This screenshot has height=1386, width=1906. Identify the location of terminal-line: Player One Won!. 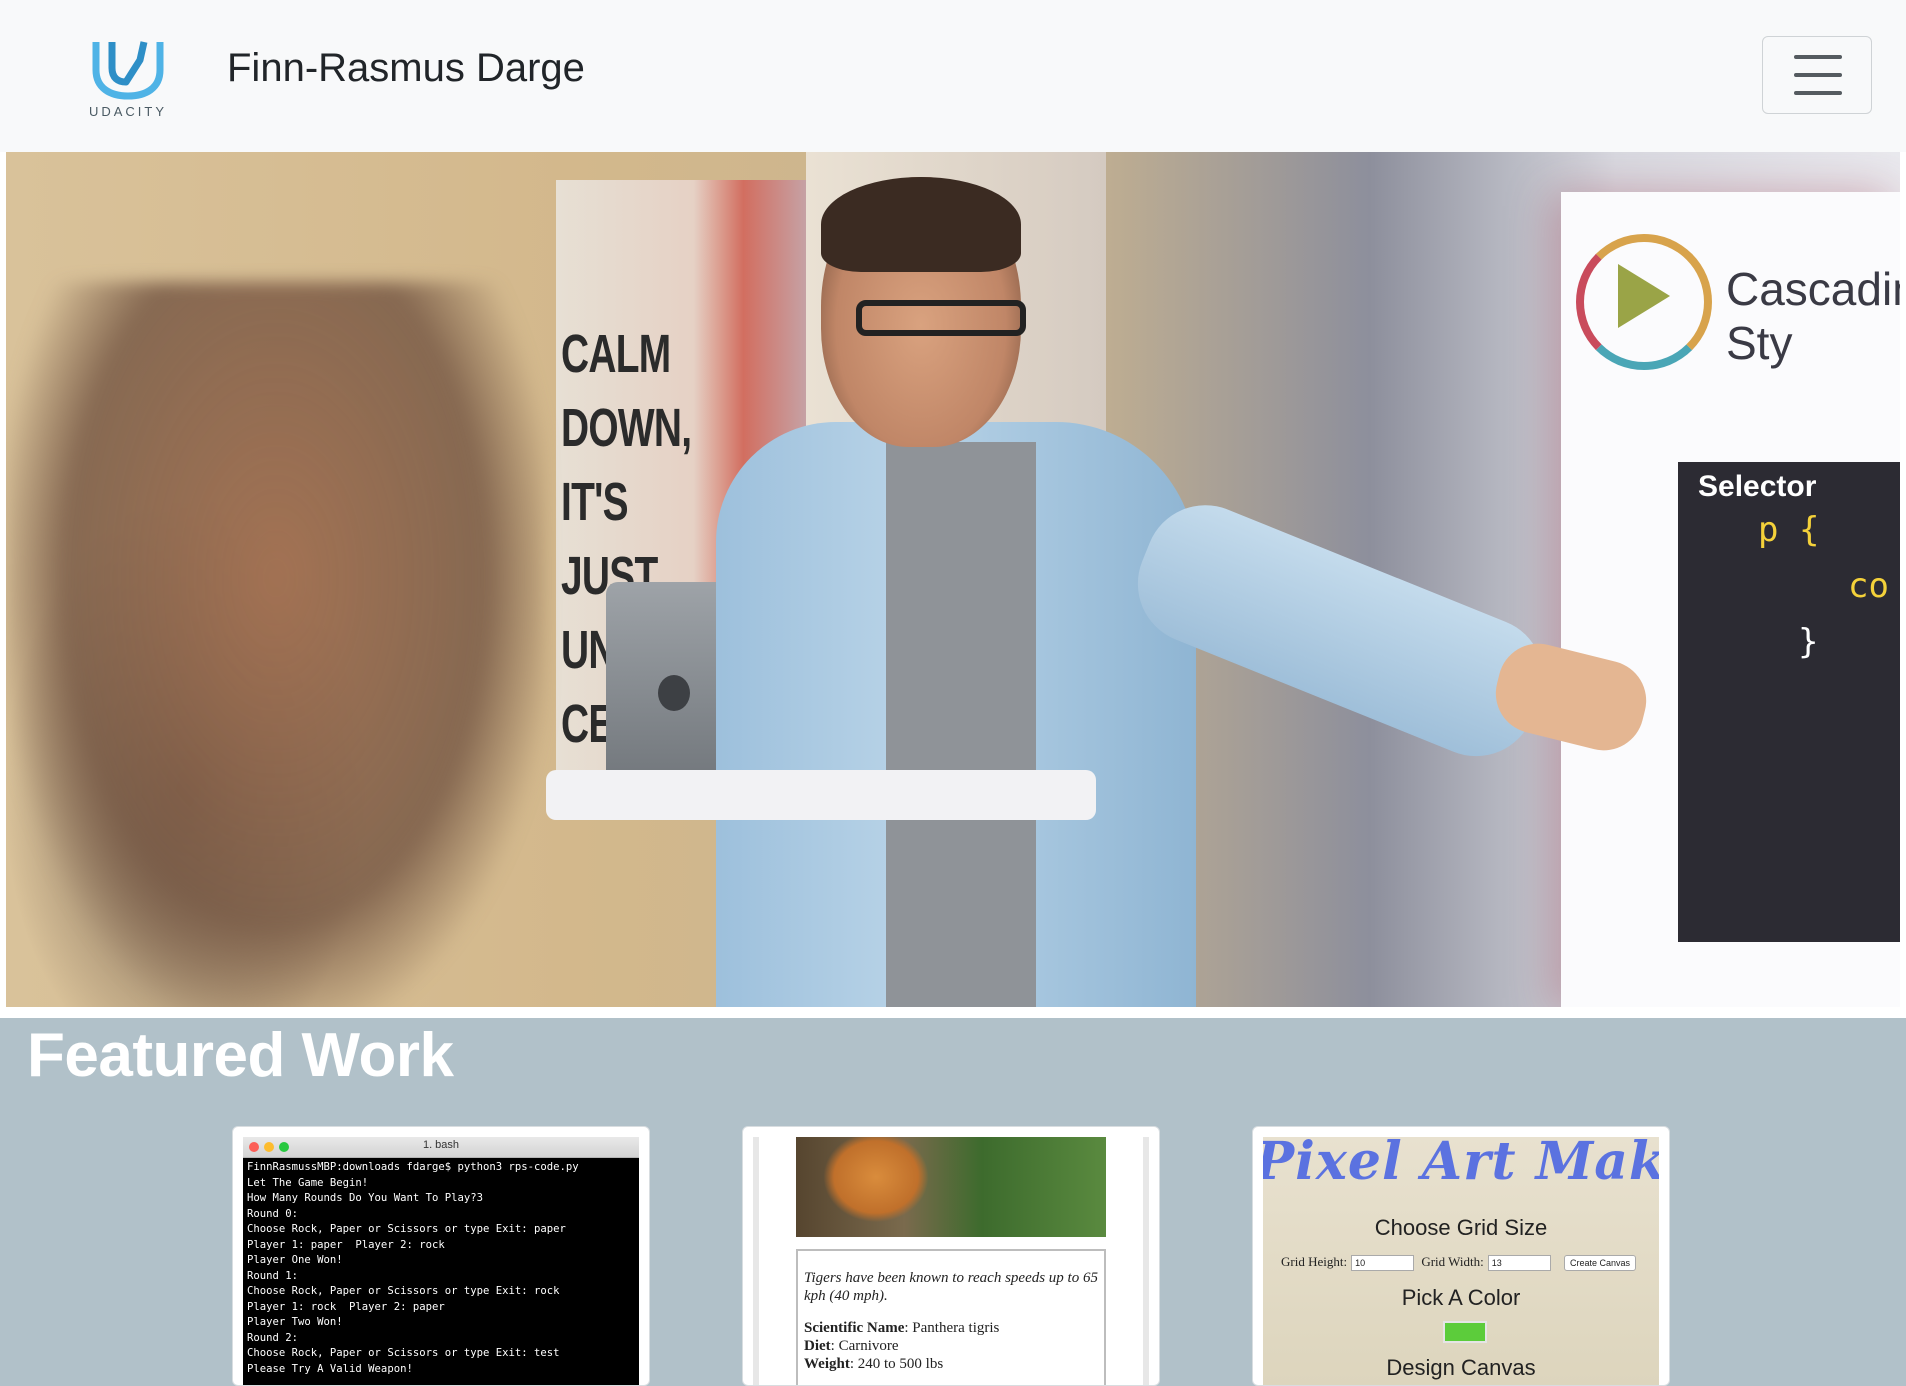
(295, 1260).